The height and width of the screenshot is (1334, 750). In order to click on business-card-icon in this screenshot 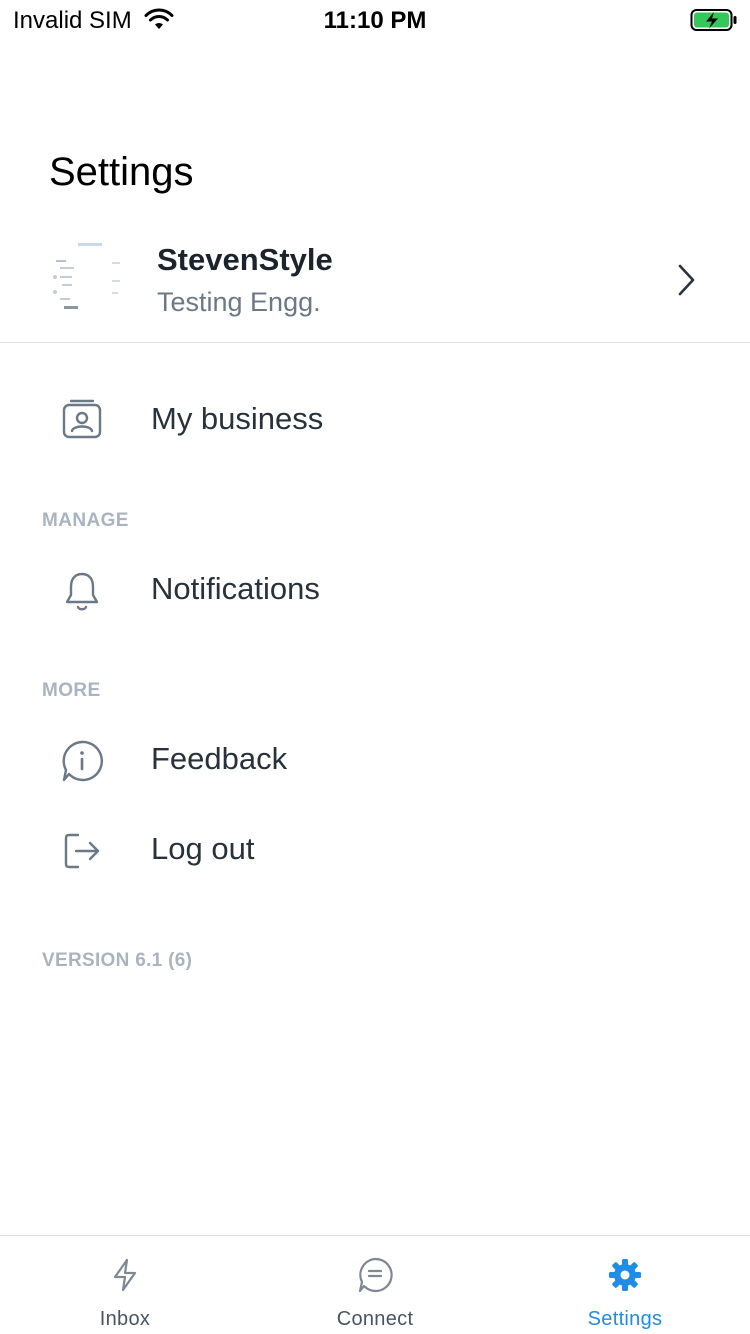, I will do `click(82, 419)`.